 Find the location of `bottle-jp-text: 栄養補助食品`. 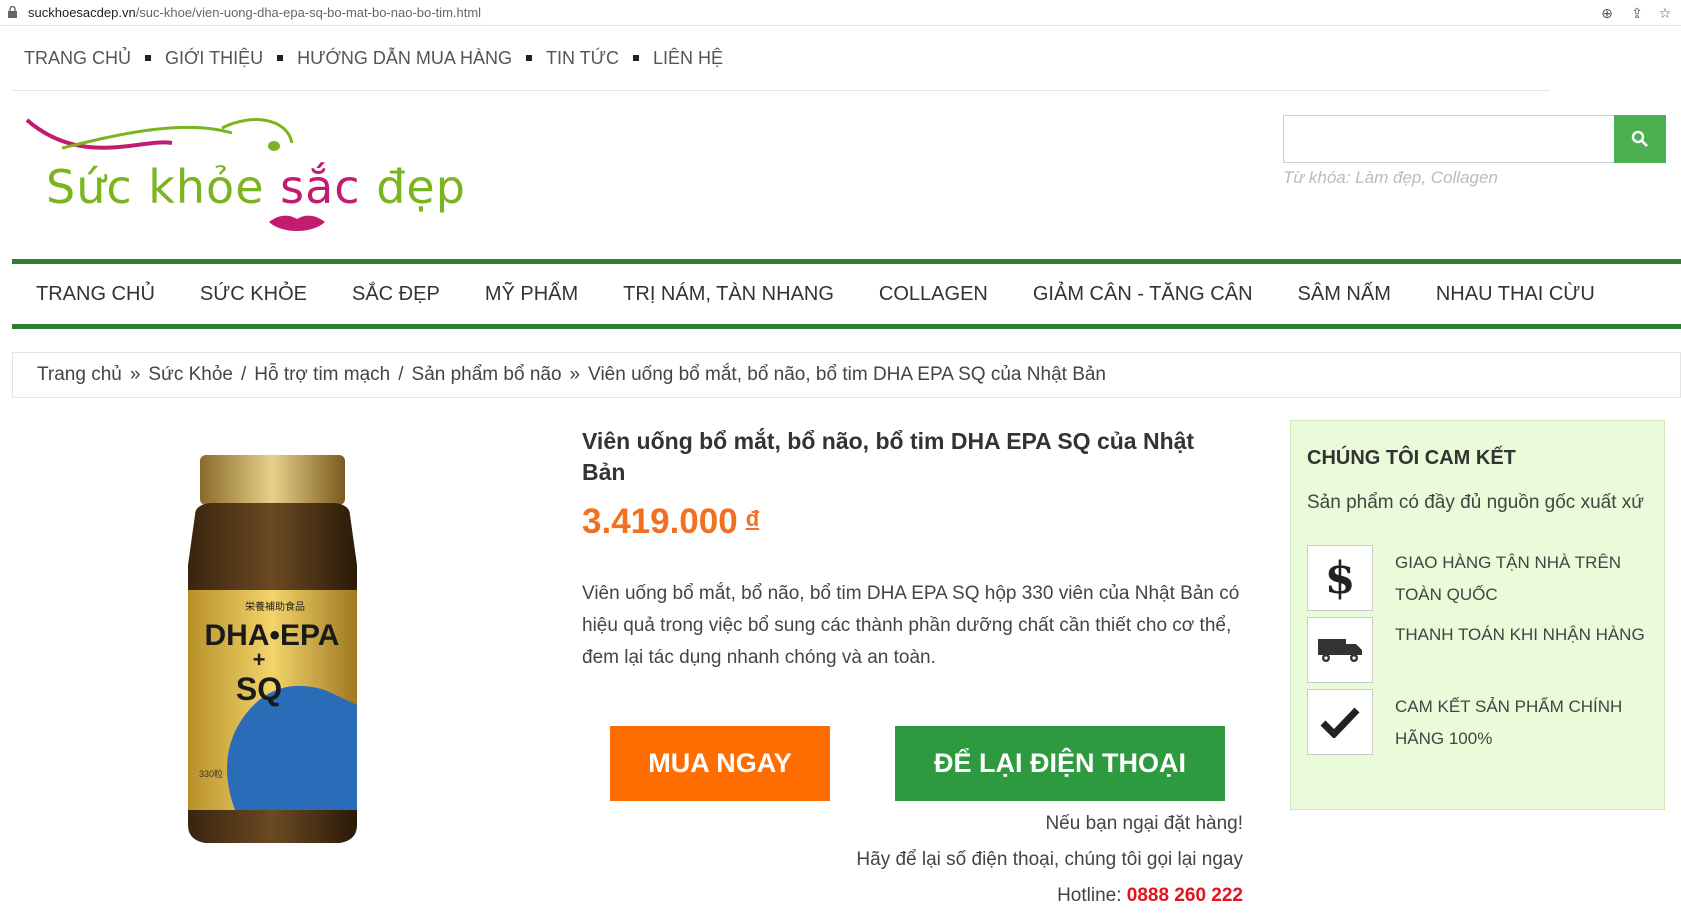

bottle-jp-text: 栄養補助食品 is located at coordinates (275, 606).